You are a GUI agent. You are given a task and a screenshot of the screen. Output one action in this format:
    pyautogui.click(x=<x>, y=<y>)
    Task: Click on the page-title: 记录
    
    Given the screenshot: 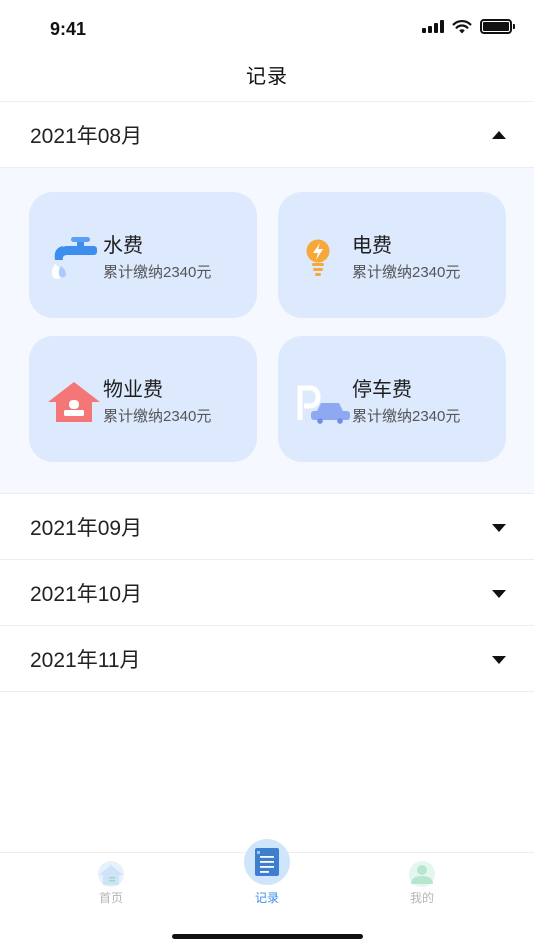 What is the action you would take?
    pyautogui.click(x=267, y=77)
    